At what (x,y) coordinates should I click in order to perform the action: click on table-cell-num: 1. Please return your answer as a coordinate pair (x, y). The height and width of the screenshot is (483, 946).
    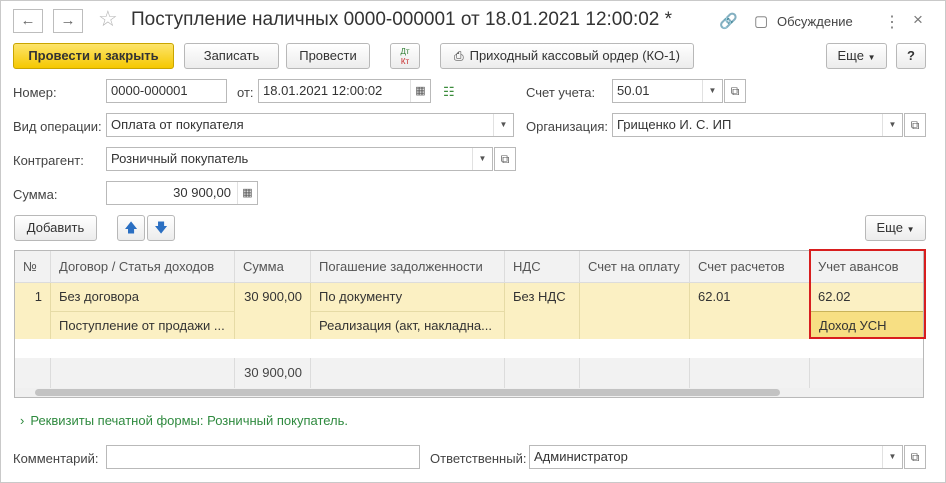
    Looking at the image, I should click on (33, 297).